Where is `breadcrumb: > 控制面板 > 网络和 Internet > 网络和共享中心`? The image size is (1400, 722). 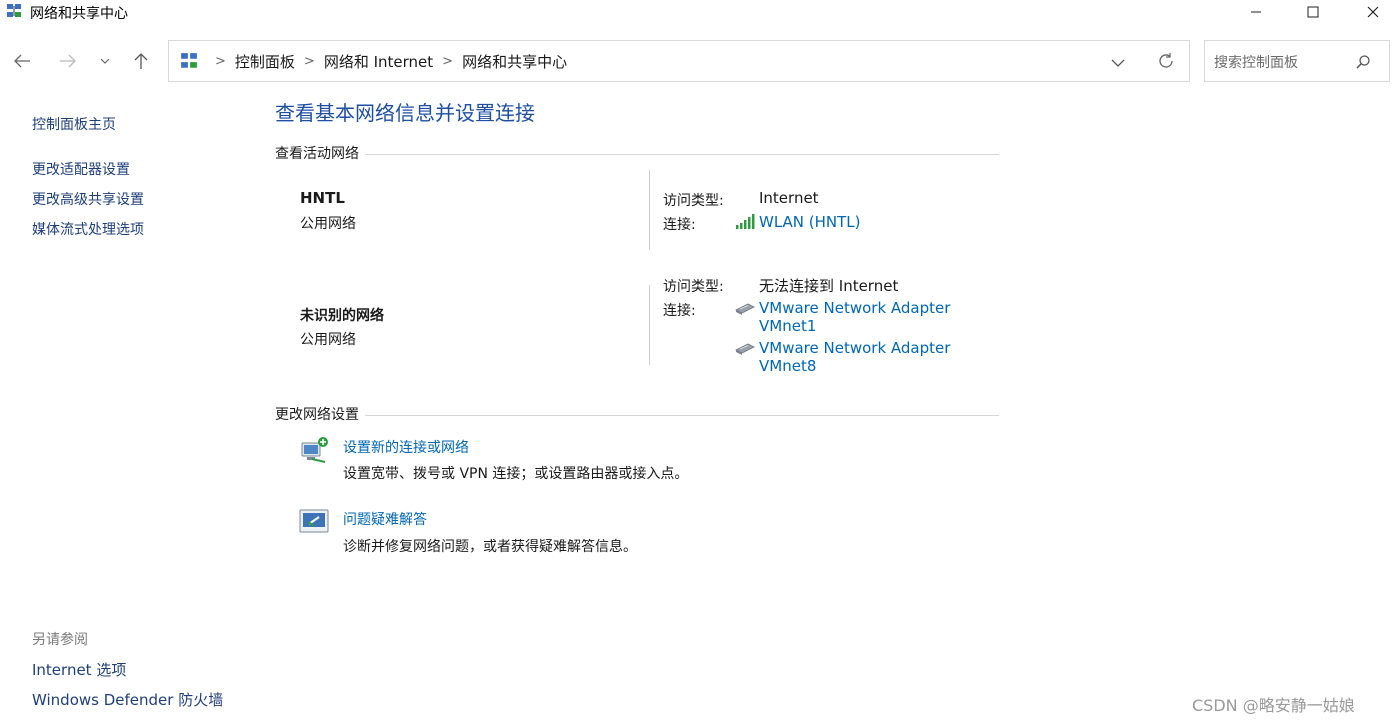 breadcrumb: > 控制面板 > 网络和 Internet > 网络和共享中心 is located at coordinates (373, 61).